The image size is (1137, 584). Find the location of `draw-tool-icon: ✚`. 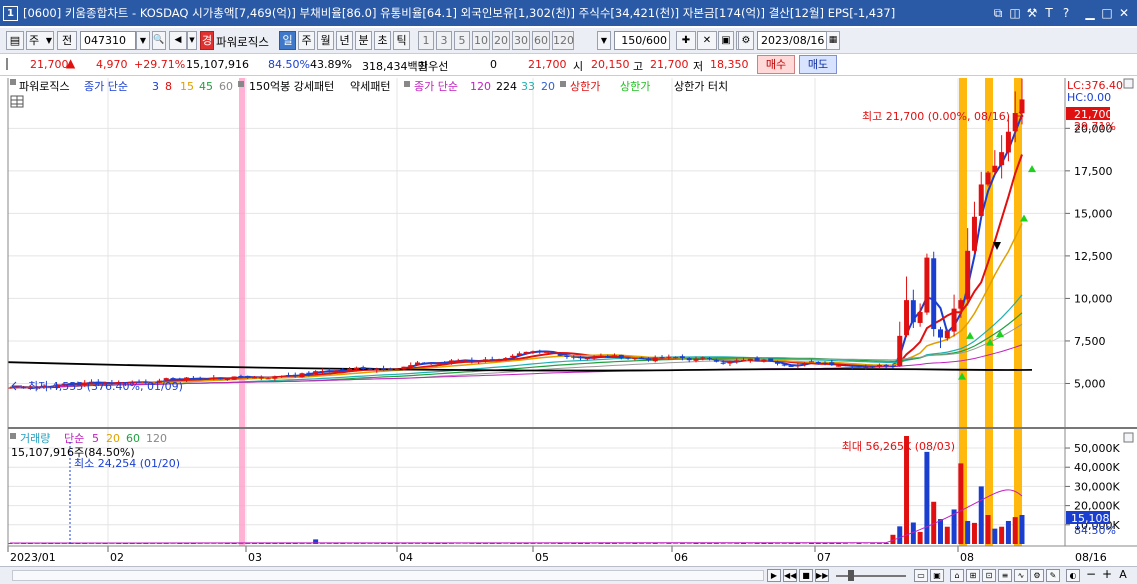

draw-tool-icon: ✚ is located at coordinates (686, 40).